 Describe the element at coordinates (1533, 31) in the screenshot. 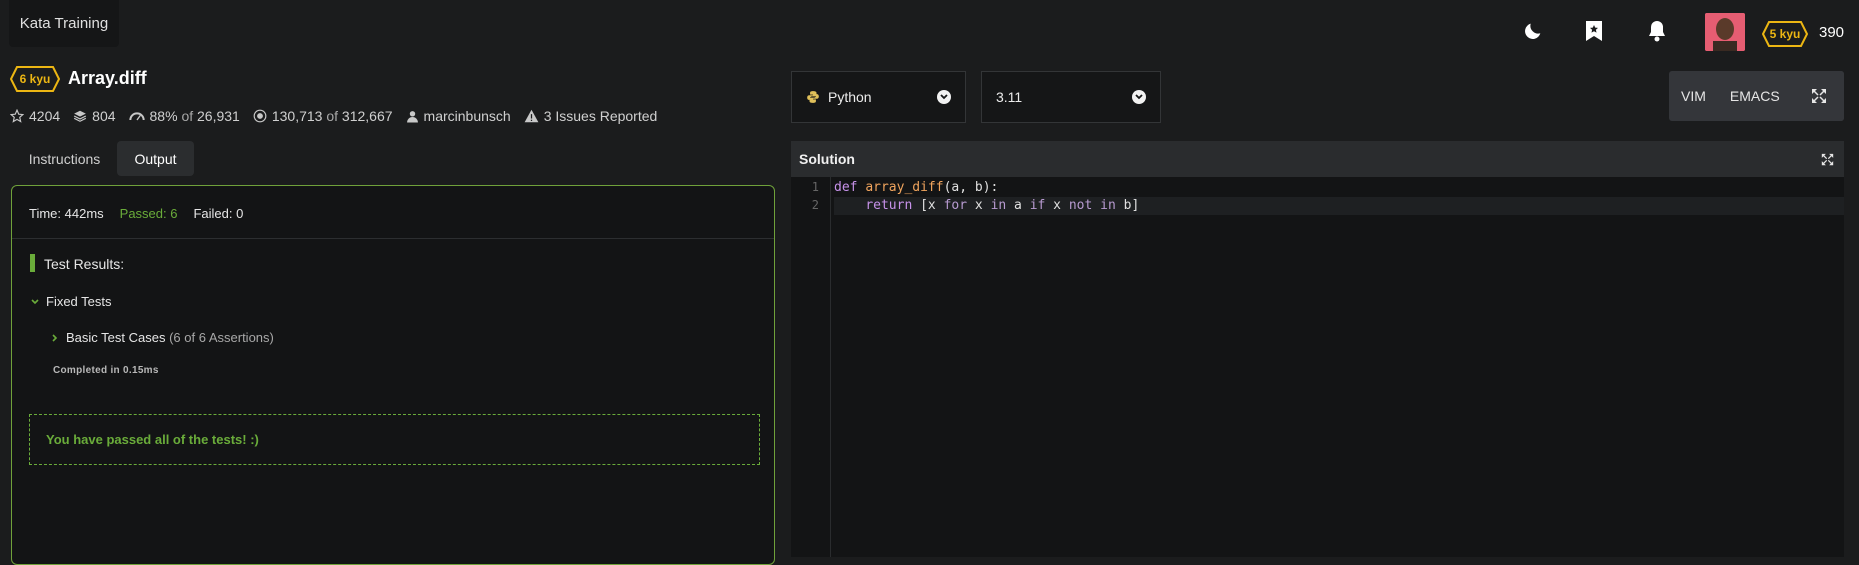

I see `moon-icon` at that location.